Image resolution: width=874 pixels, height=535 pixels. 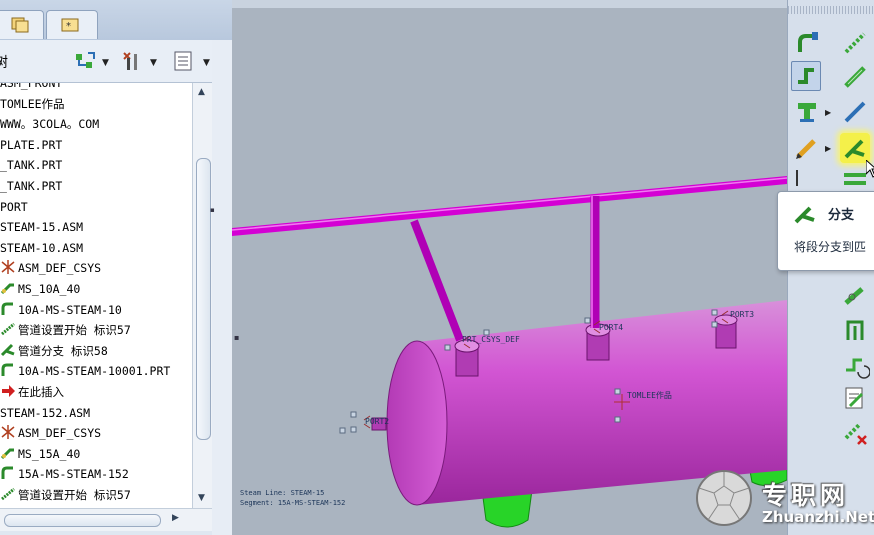 I want to click on route-pipe-button, so click(x=806, y=76).